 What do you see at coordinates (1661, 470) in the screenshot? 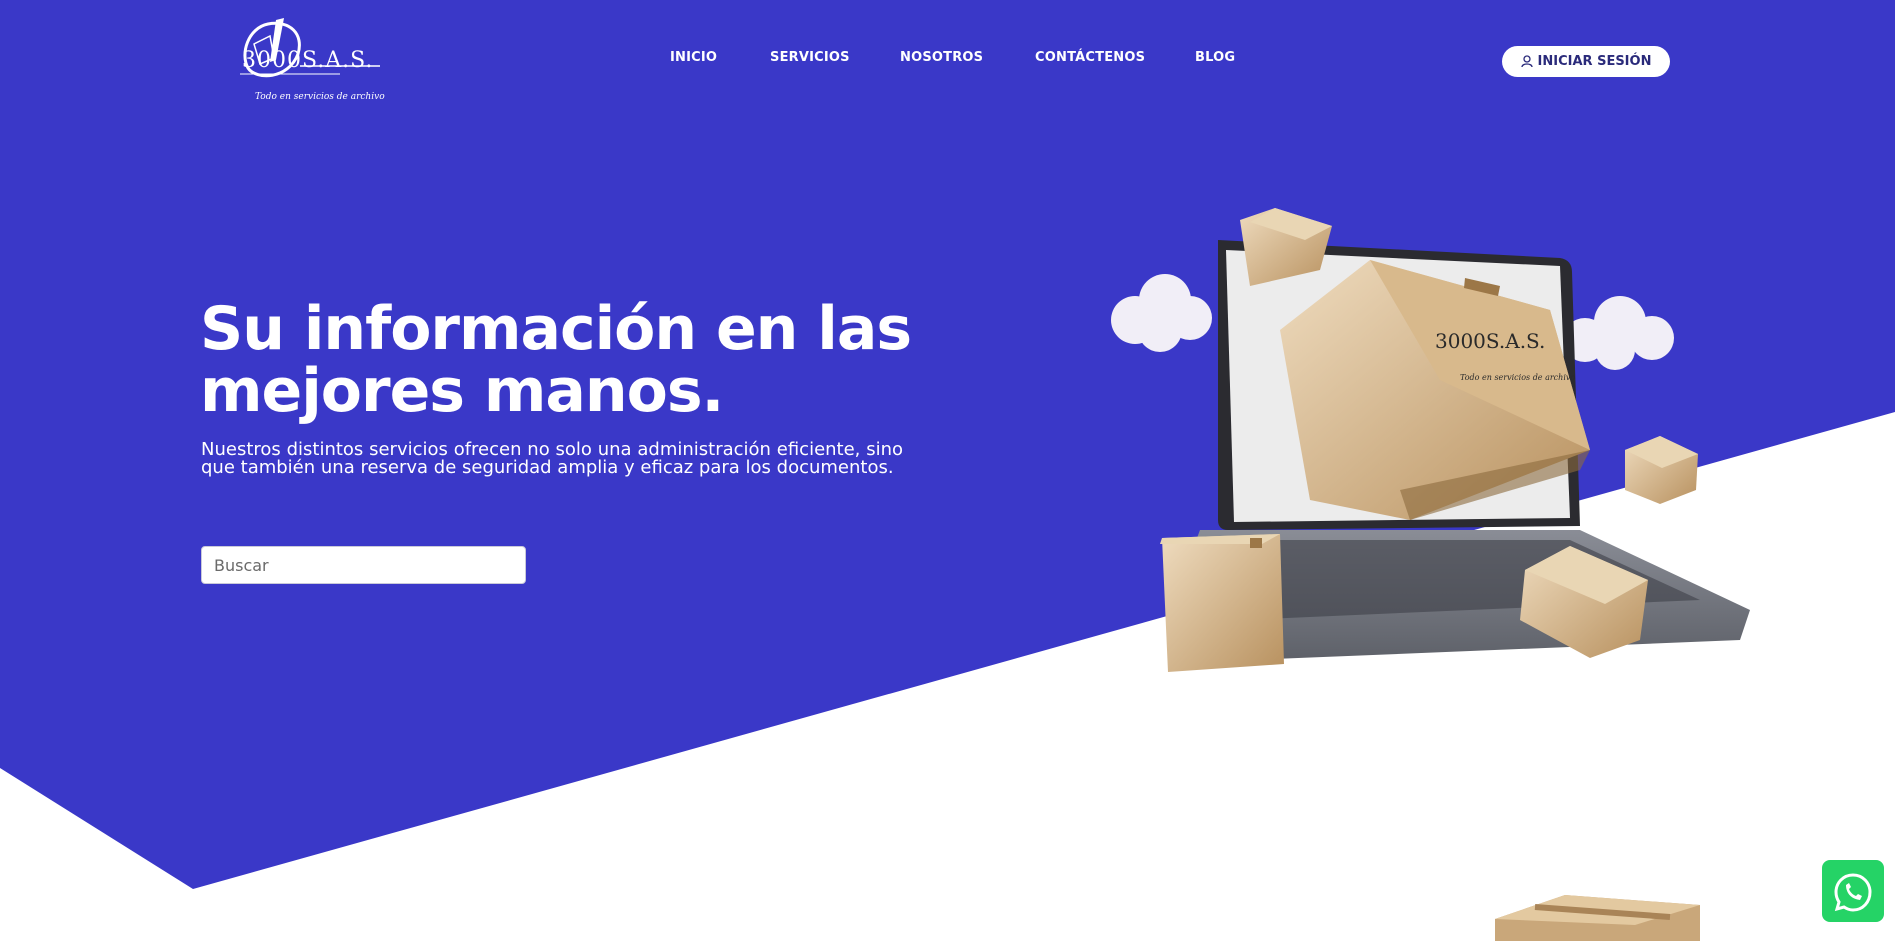
I see `small-box-icon` at bounding box center [1661, 470].